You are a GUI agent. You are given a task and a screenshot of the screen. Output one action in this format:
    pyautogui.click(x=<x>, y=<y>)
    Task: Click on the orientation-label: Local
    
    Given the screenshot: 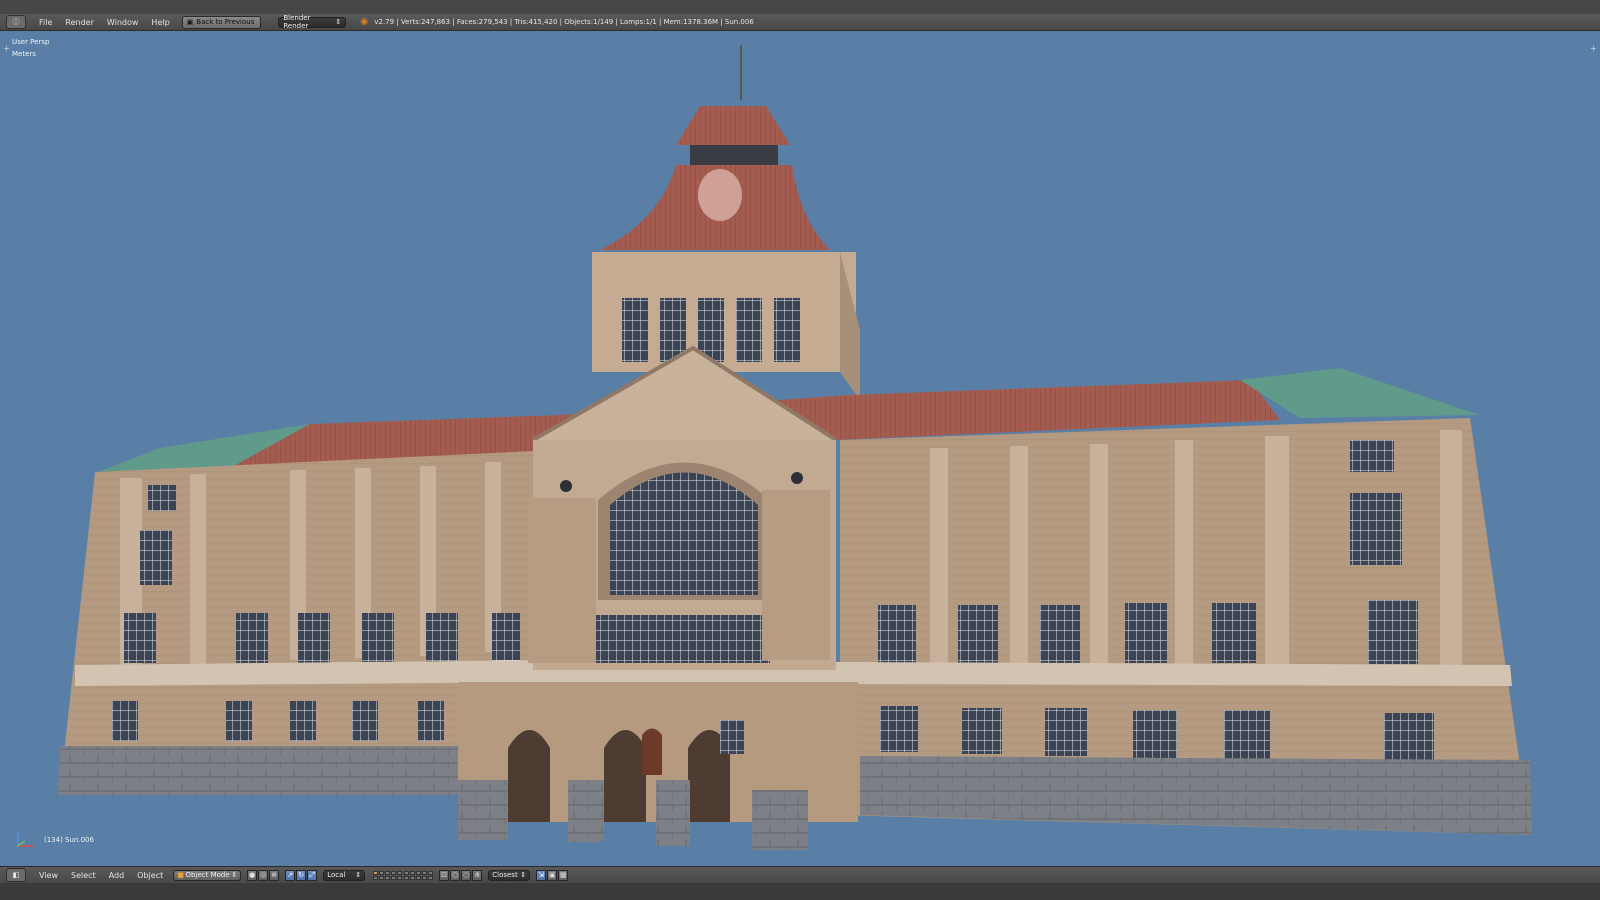 What is the action you would take?
    pyautogui.click(x=336, y=875)
    